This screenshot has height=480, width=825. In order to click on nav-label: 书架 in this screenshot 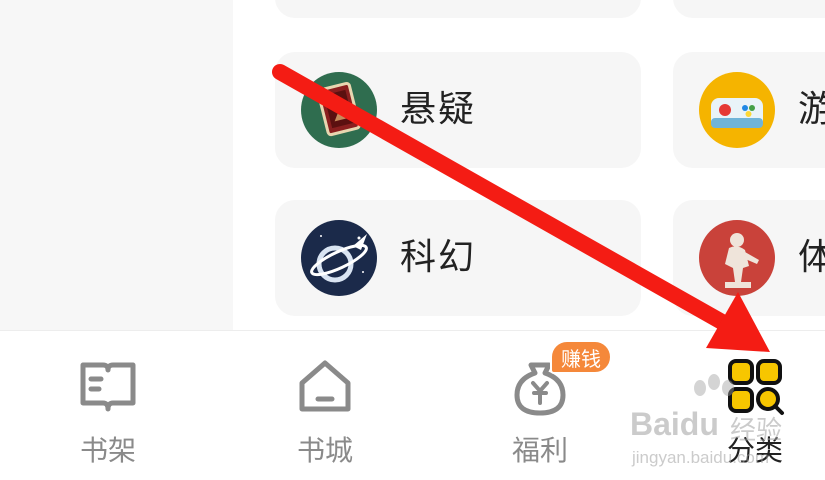, I will do `click(107, 450)`.